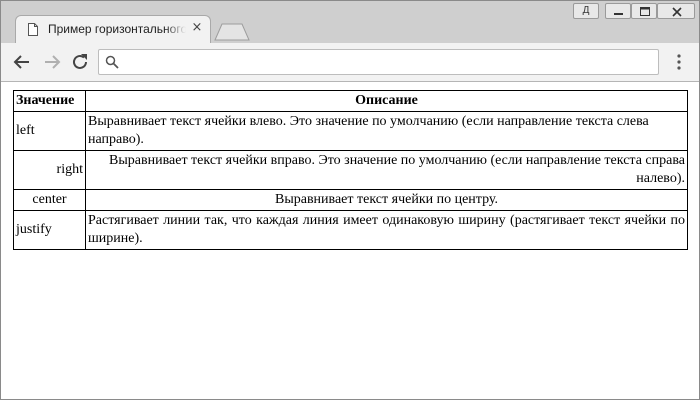 This screenshot has height=400, width=700. I want to click on minimize-button, so click(618, 11).